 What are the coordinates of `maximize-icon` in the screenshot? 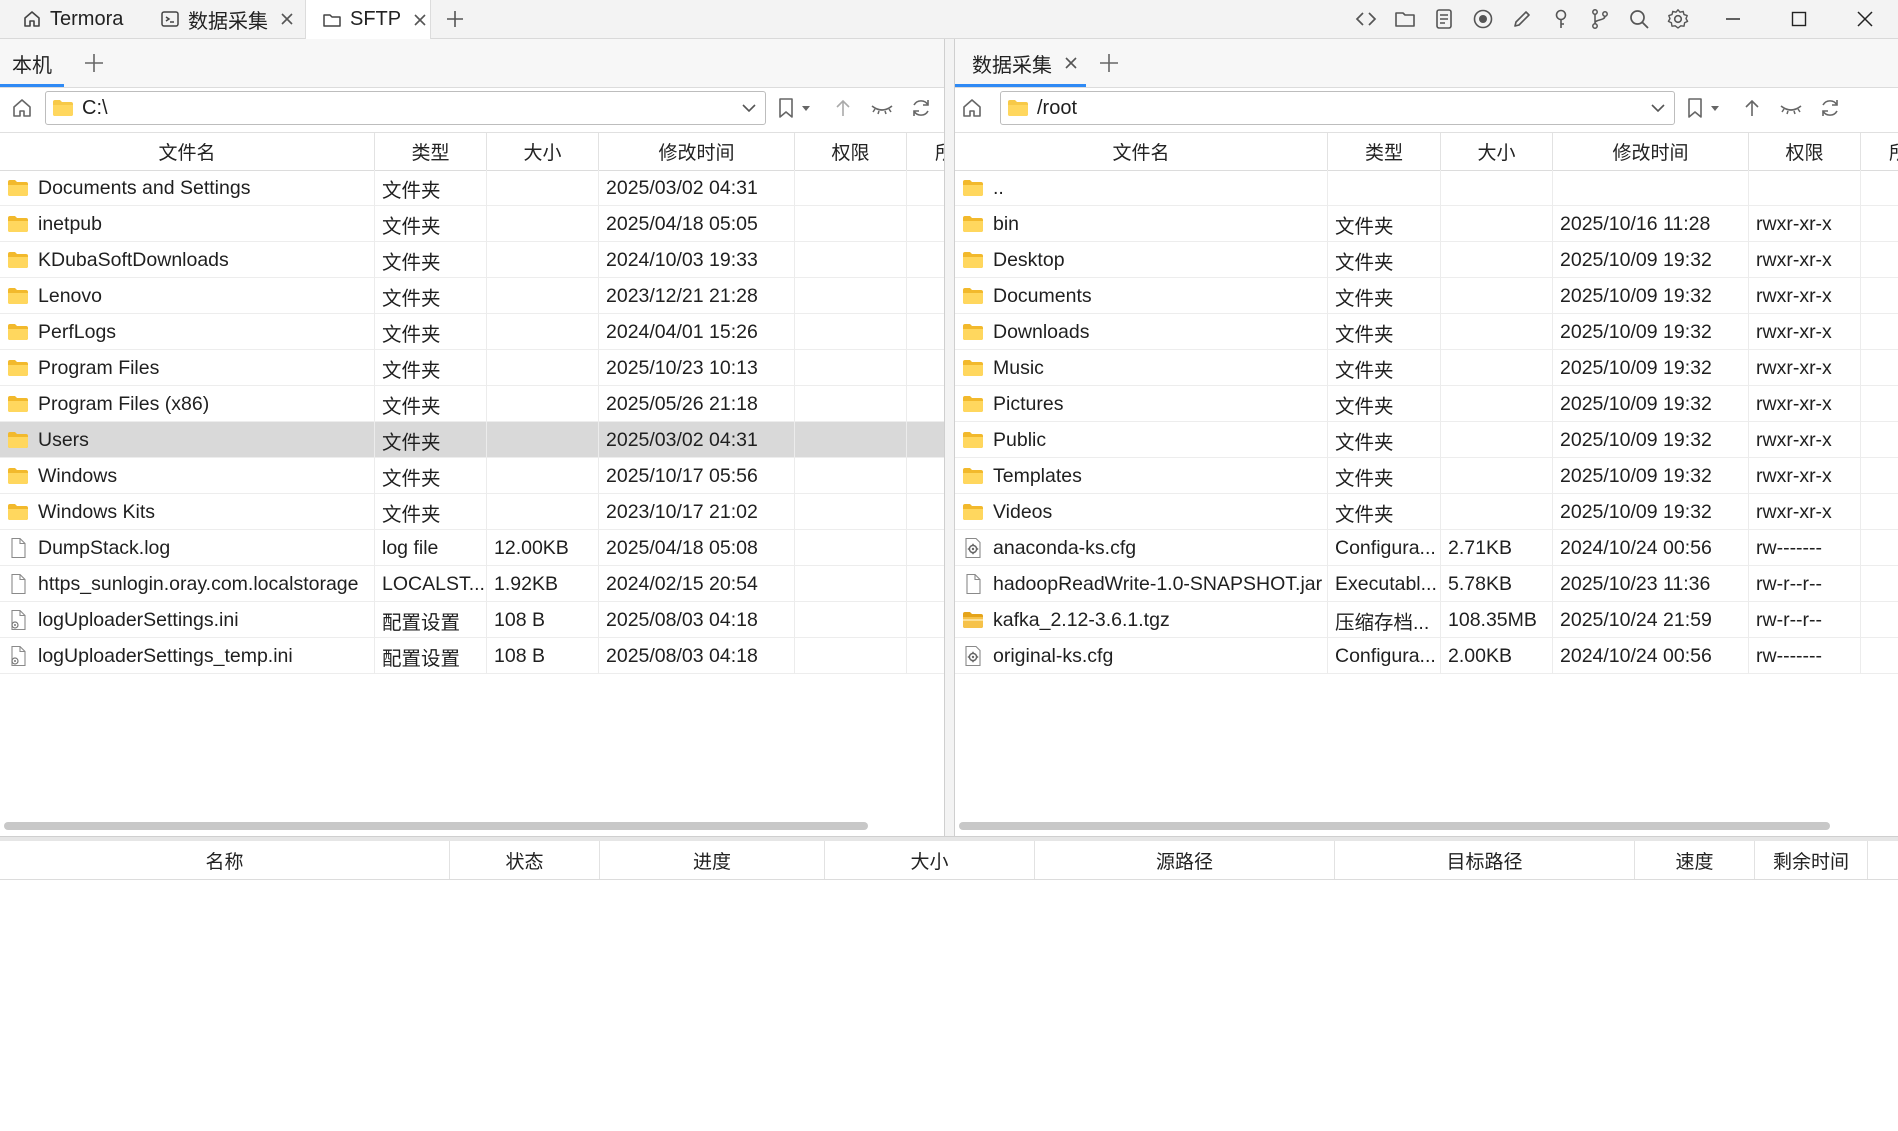 It's located at (1799, 19).